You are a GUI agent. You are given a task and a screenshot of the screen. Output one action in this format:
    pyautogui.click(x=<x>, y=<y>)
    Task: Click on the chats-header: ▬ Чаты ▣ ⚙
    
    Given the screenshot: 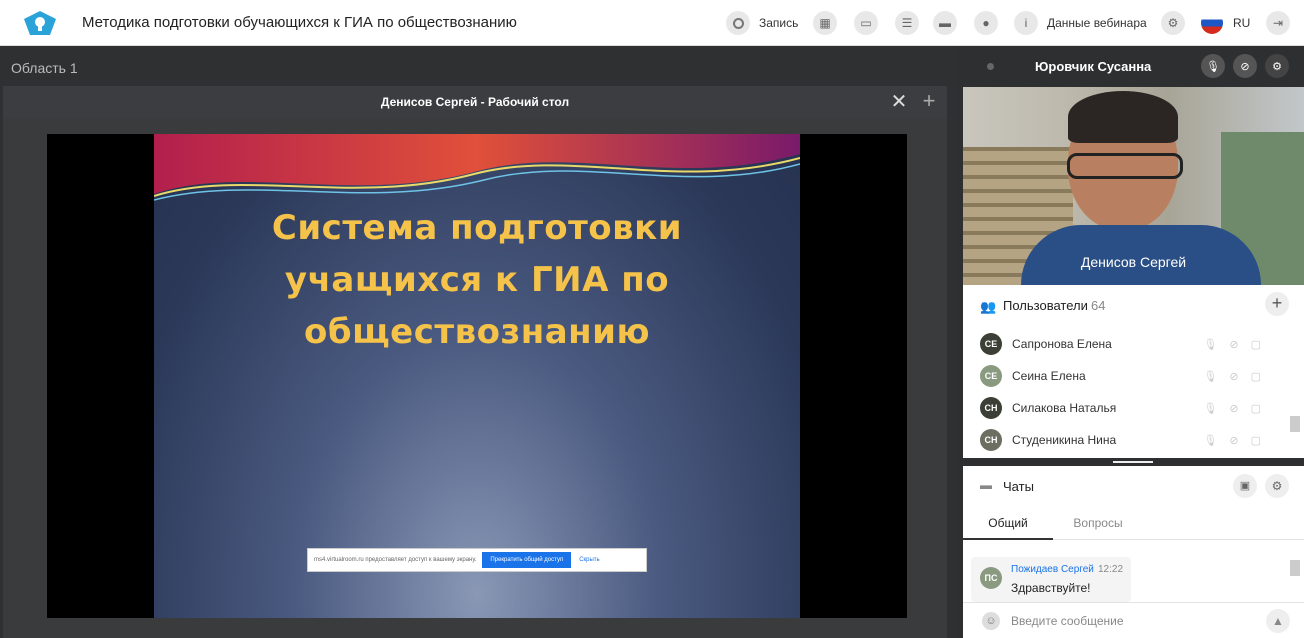 What is the action you would take?
    pyautogui.click(x=1133, y=487)
    